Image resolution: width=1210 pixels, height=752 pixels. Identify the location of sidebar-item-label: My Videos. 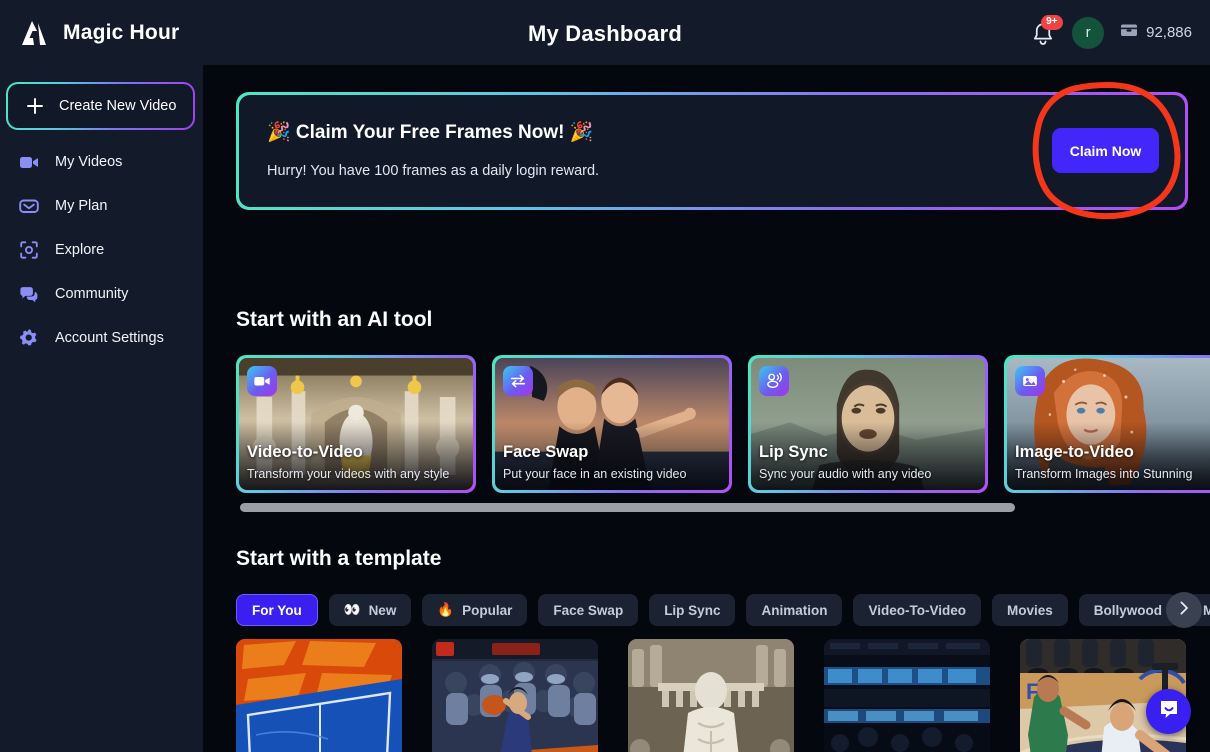
(89, 162).